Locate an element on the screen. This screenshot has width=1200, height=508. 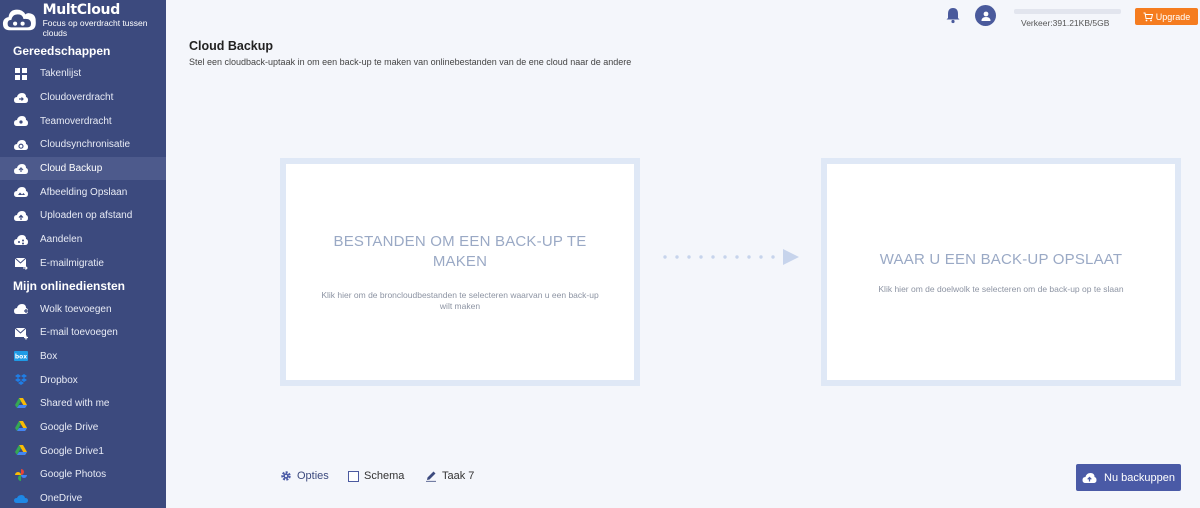
target-heading: WAAR U EEN BACK-UP OPSLAAT is located at coordinates (1001, 259).